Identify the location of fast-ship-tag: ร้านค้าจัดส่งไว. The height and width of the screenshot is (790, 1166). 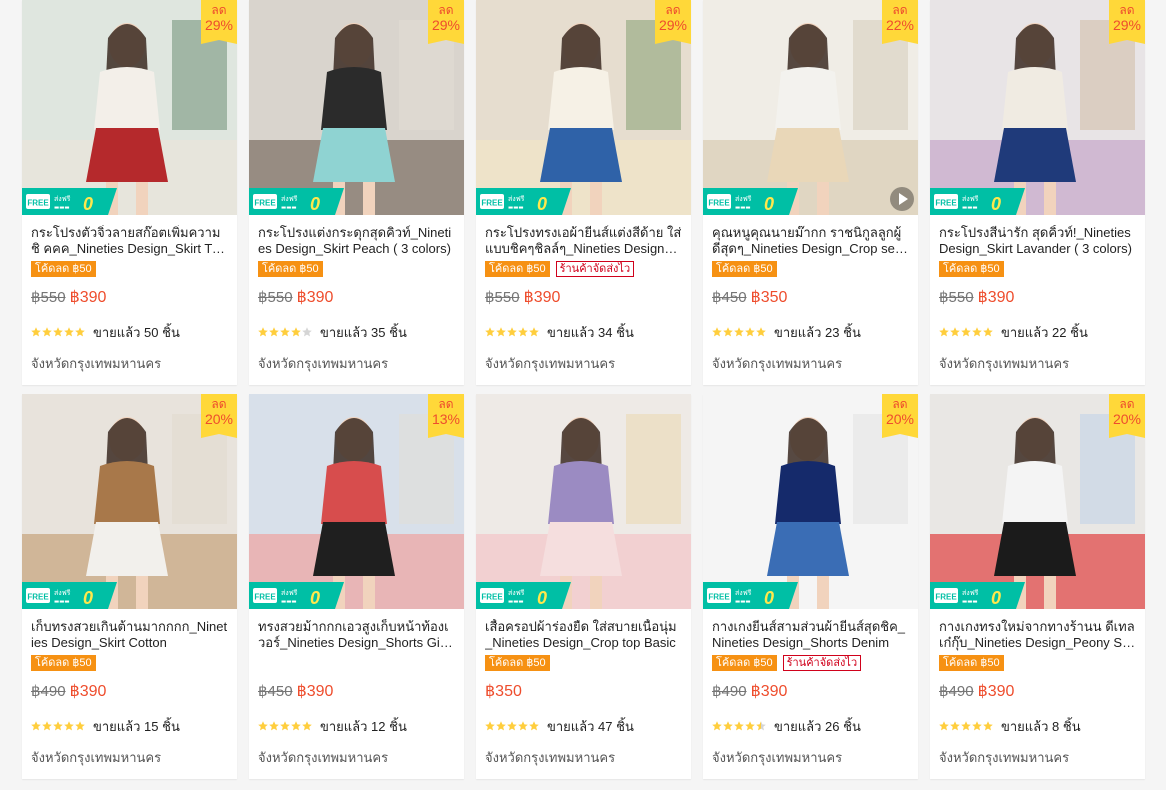
(822, 663).